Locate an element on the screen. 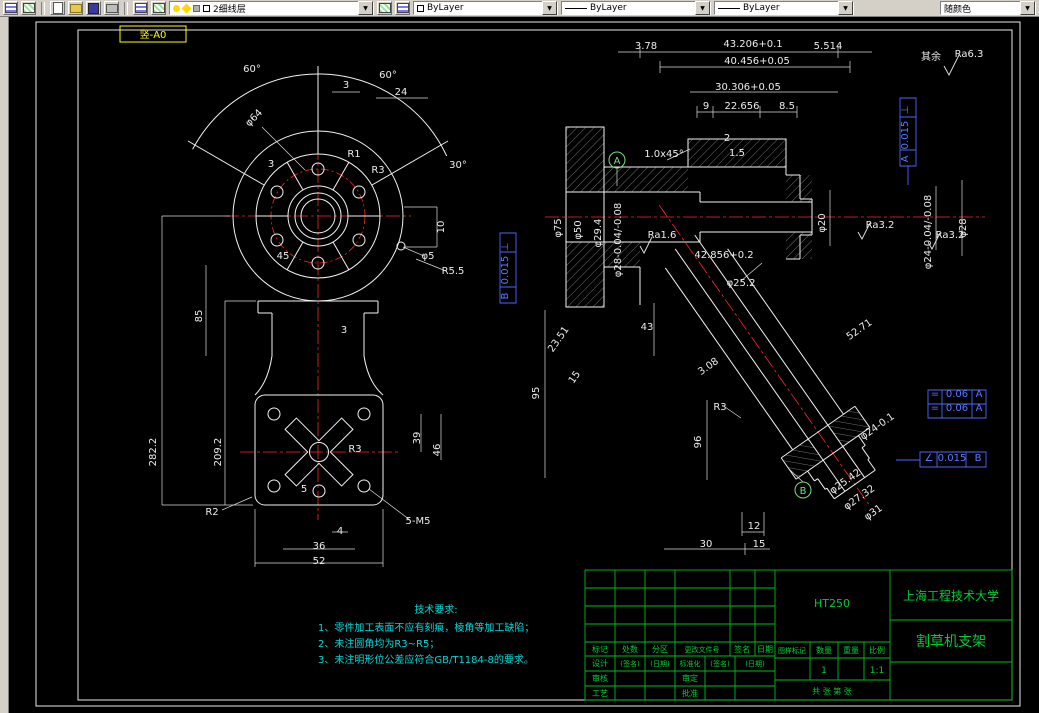  dim-label: R3 is located at coordinates (377, 170).